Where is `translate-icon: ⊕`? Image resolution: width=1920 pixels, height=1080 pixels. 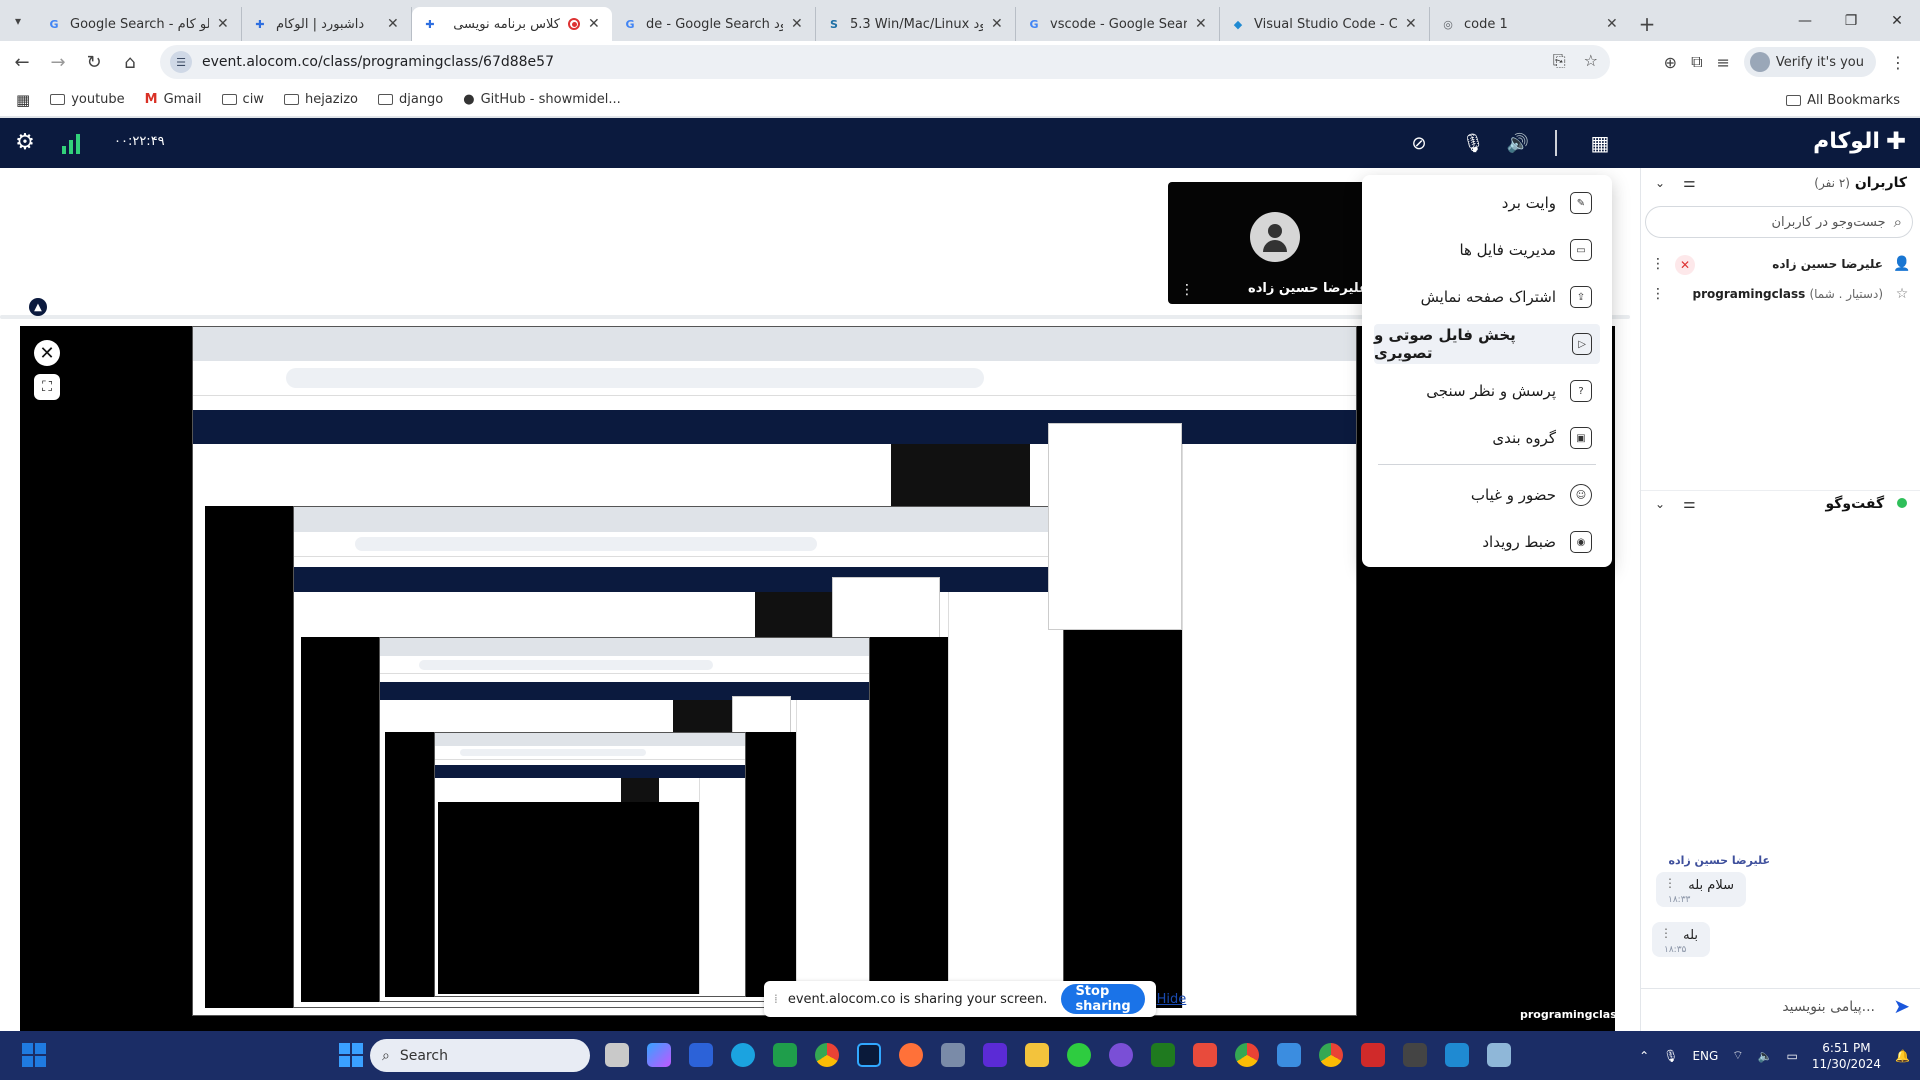 translate-icon: ⊕ is located at coordinates (1670, 62).